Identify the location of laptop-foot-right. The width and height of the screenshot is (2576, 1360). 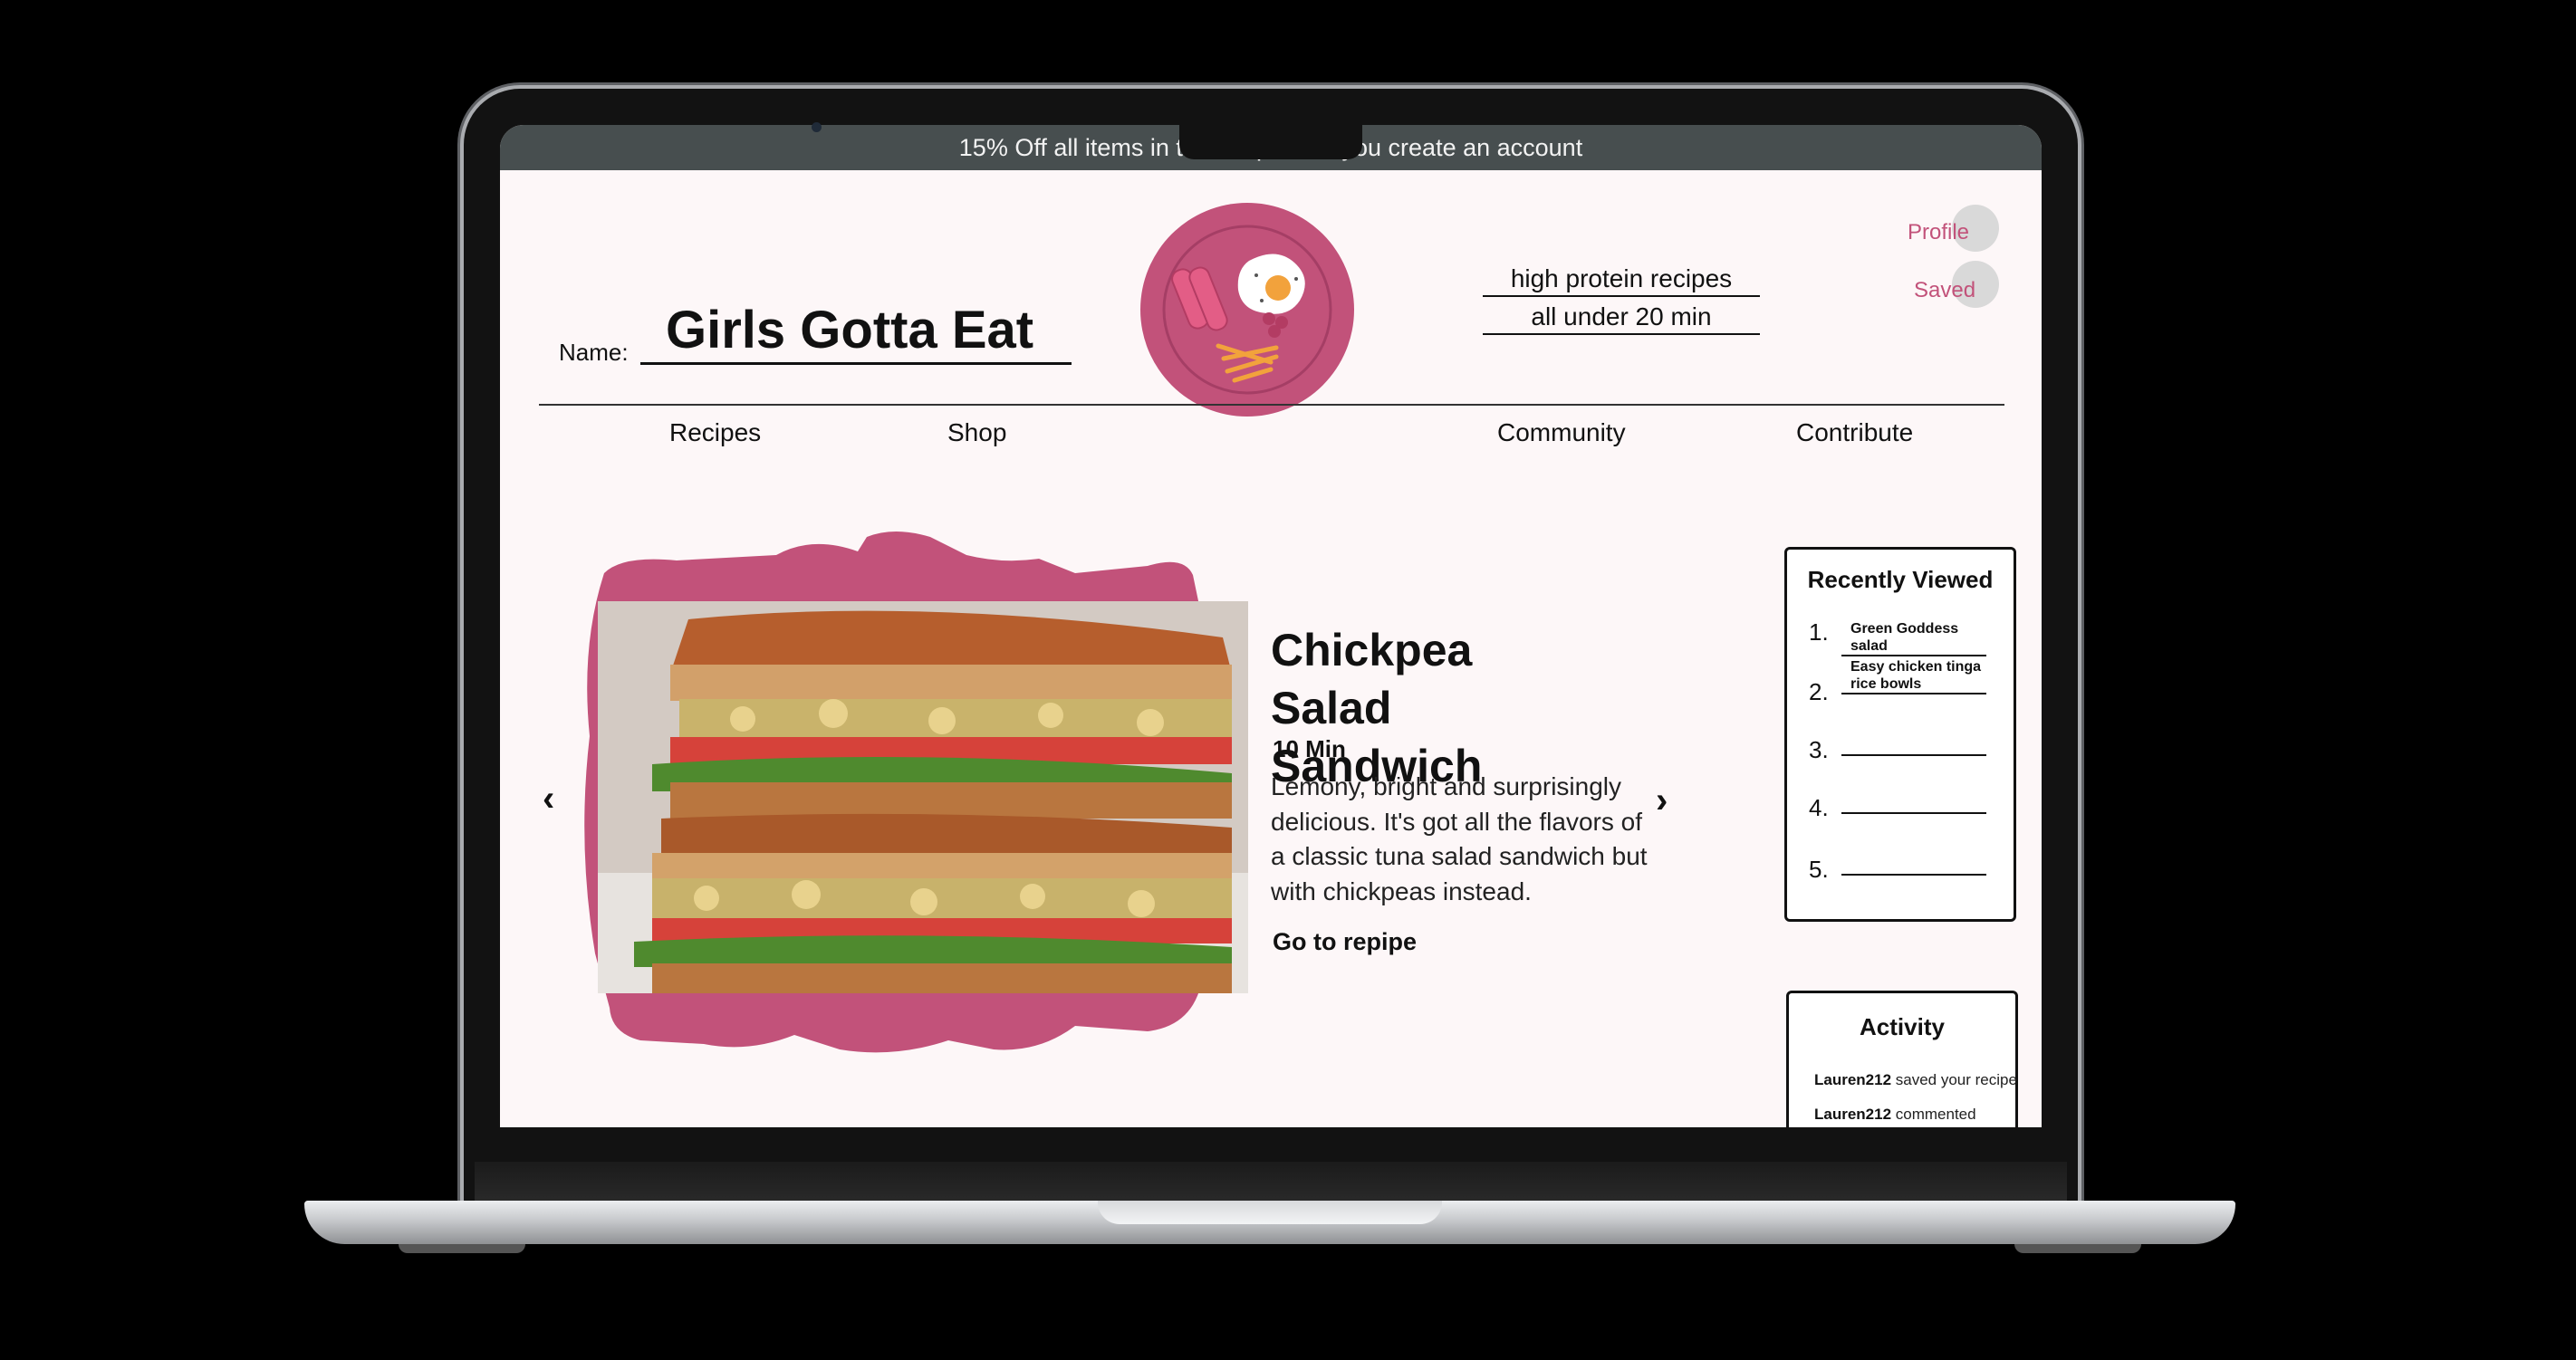
(2077, 1248).